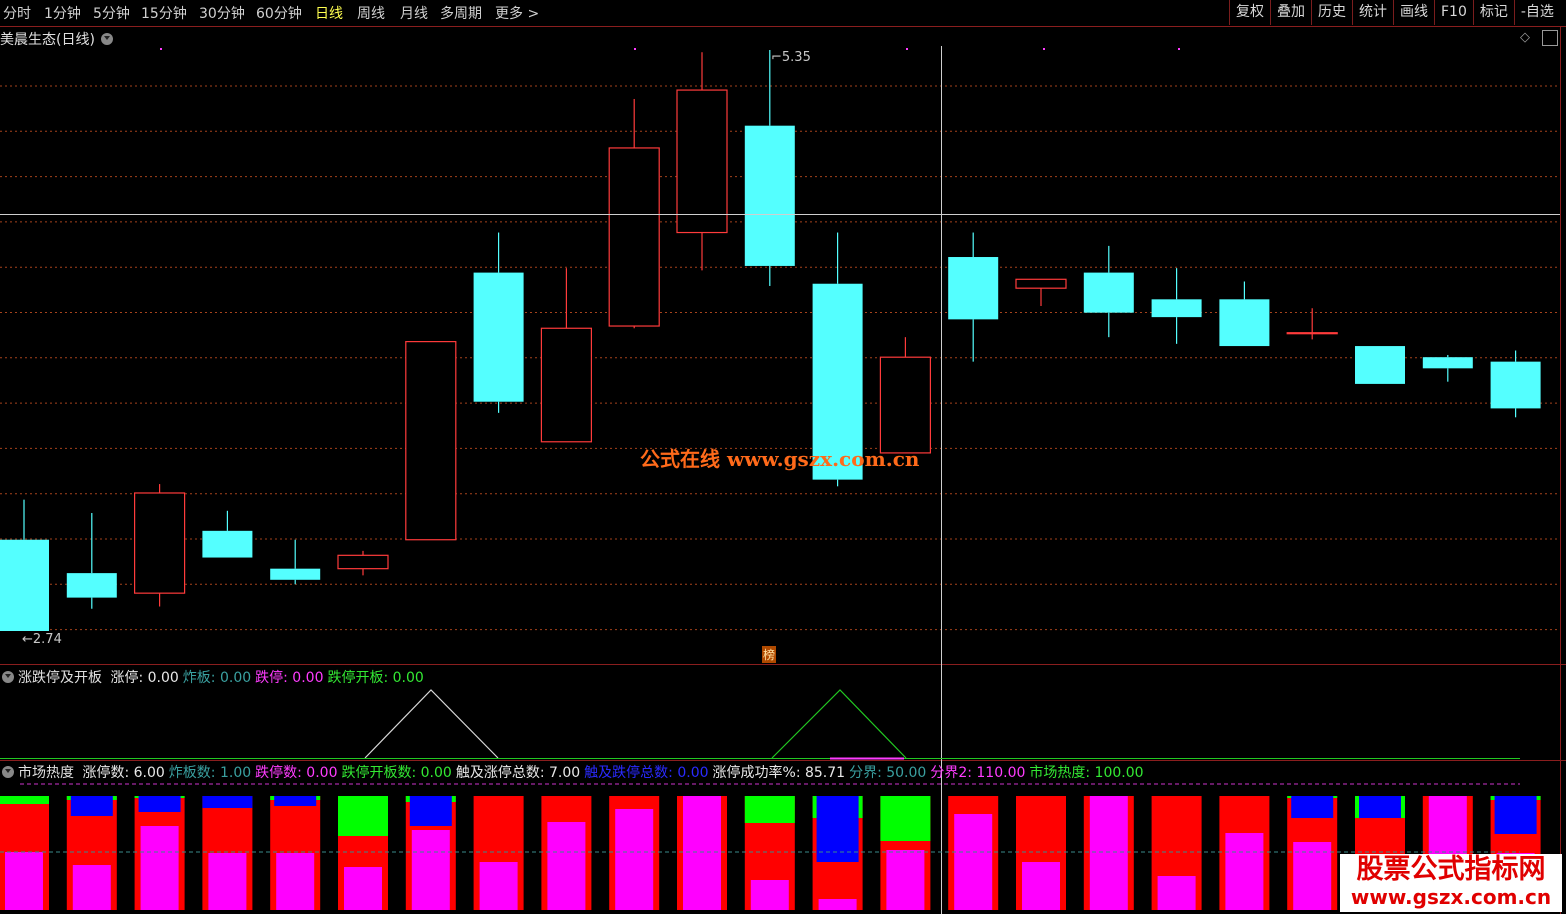 Image resolution: width=1566 pixels, height=914 pixels. What do you see at coordinates (375, 678) in the screenshot?
I see `indicator-value: 跌停开板: 0.00` at bounding box center [375, 678].